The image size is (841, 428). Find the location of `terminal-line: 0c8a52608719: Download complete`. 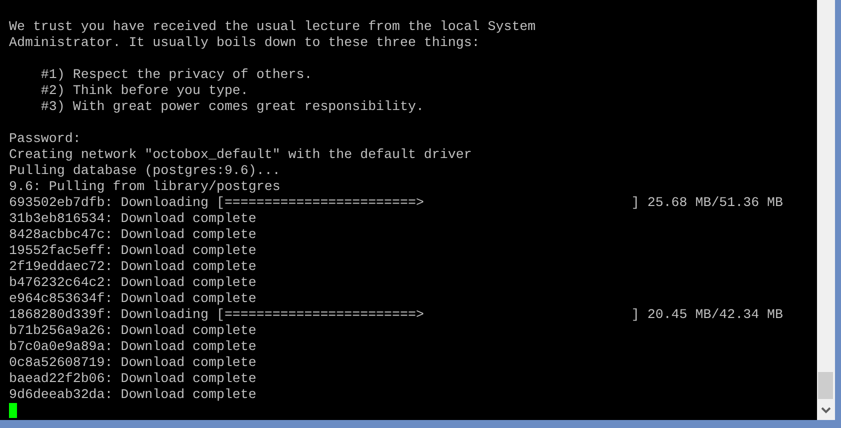

terminal-line: 0c8a52608719: Download complete is located at coordinates (132, 363).